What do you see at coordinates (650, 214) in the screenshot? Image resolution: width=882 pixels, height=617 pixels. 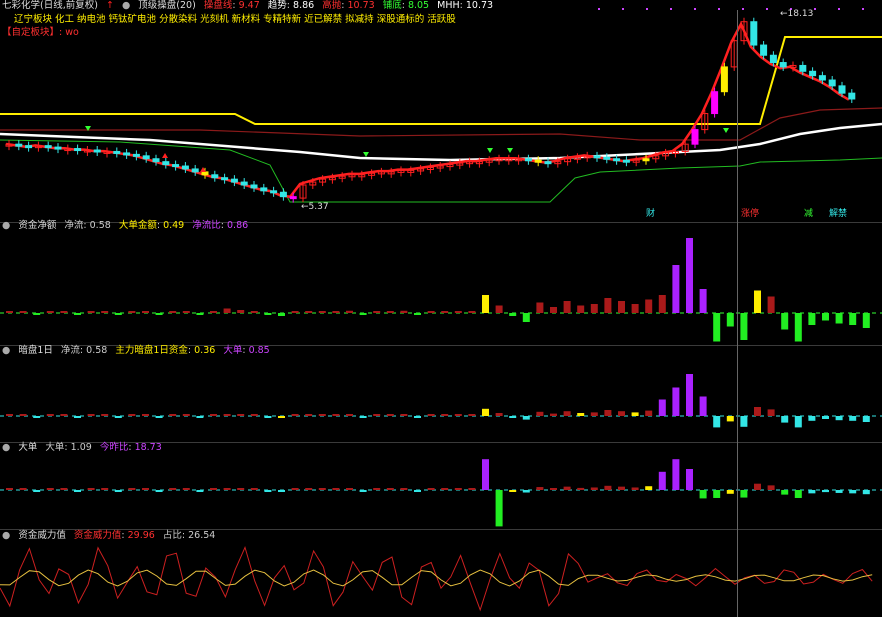 I see `tag-finance: 财` at bounding box center [650, 214].